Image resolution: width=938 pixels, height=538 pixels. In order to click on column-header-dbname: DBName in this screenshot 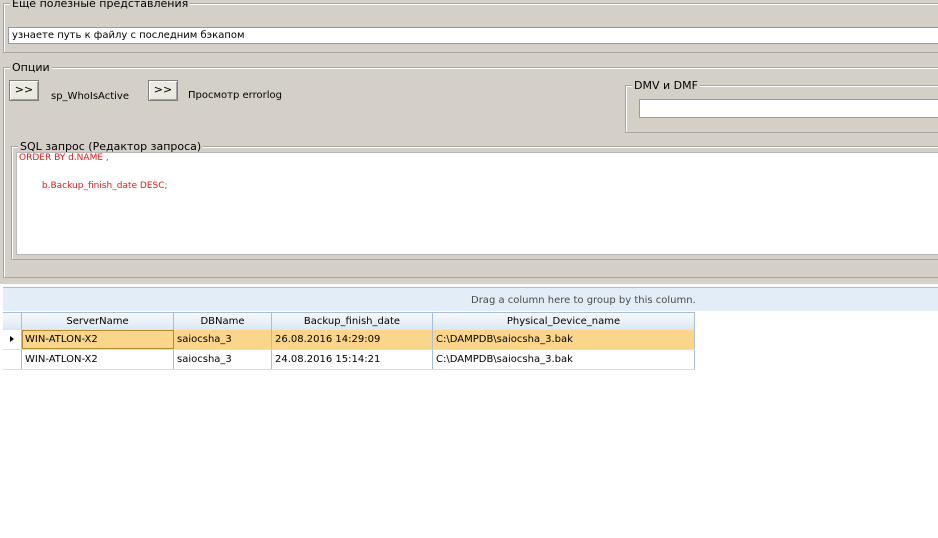, I will do `click(223, 321)`.